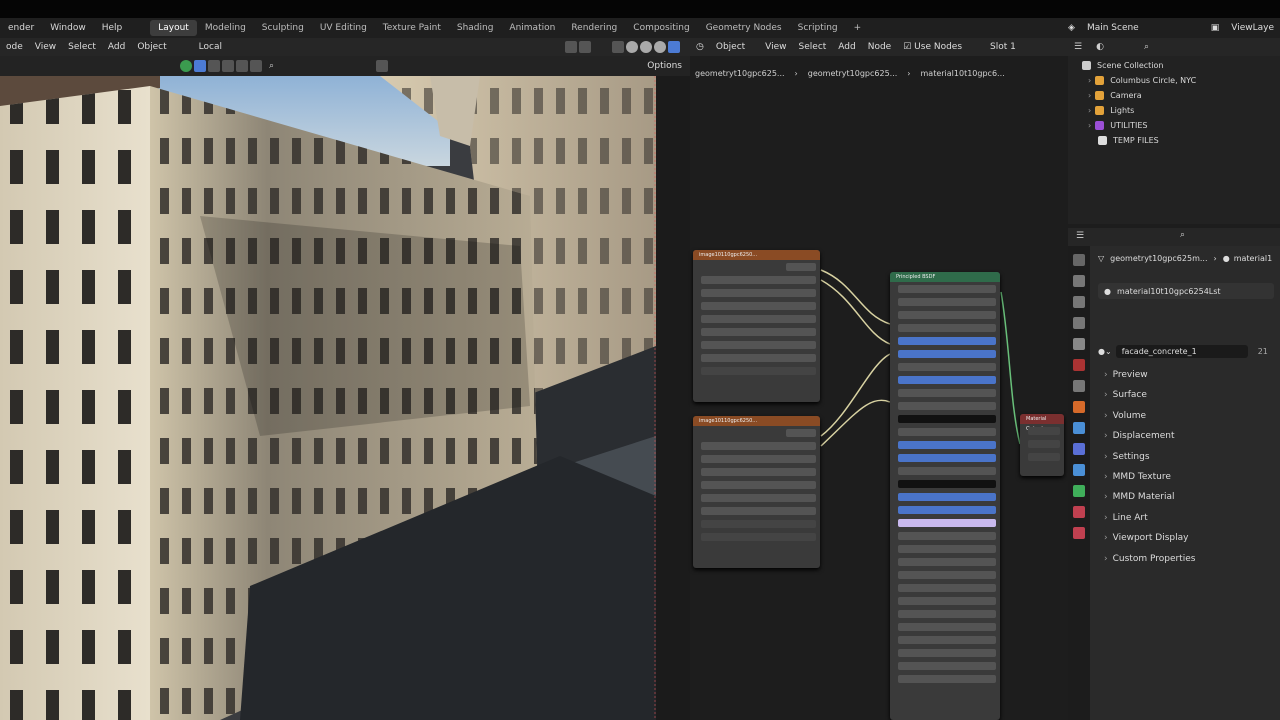 This screenshot has height=720, width=1280. I want to click on panel-line-art: › Line Art, so click(1126, 518).